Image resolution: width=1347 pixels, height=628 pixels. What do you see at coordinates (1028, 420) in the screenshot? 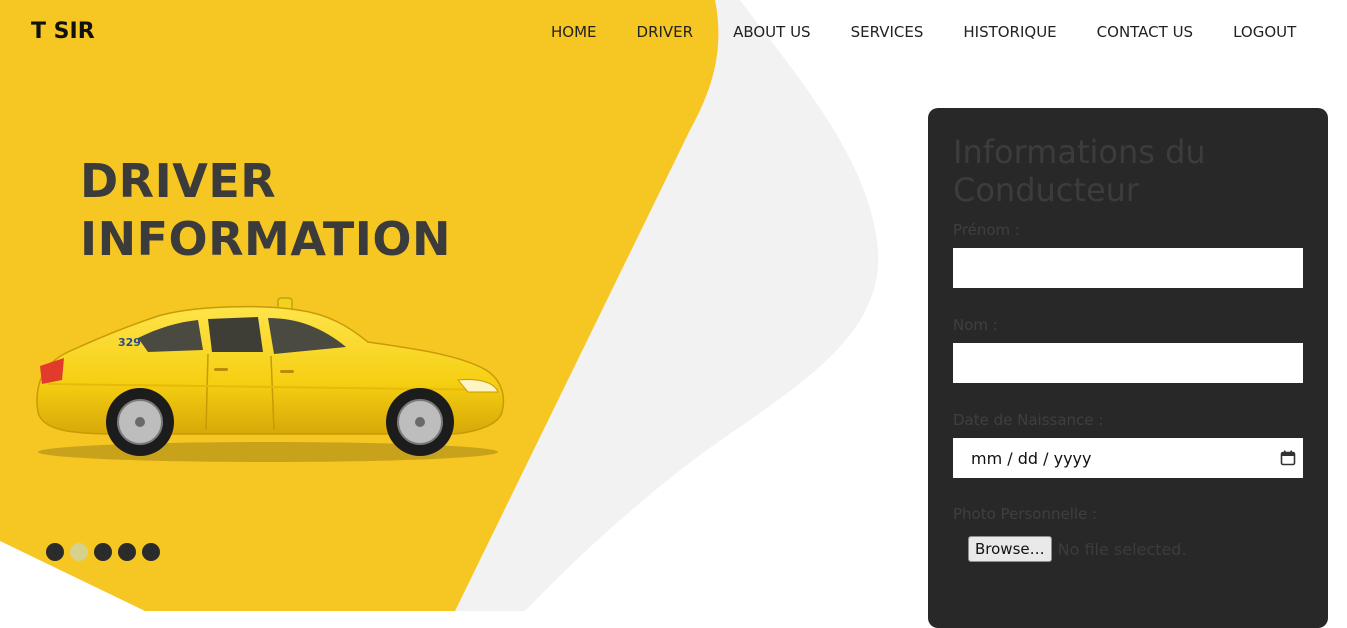
I see `dob-label: Date de Naissance :` at bounding box center [1028, 420].